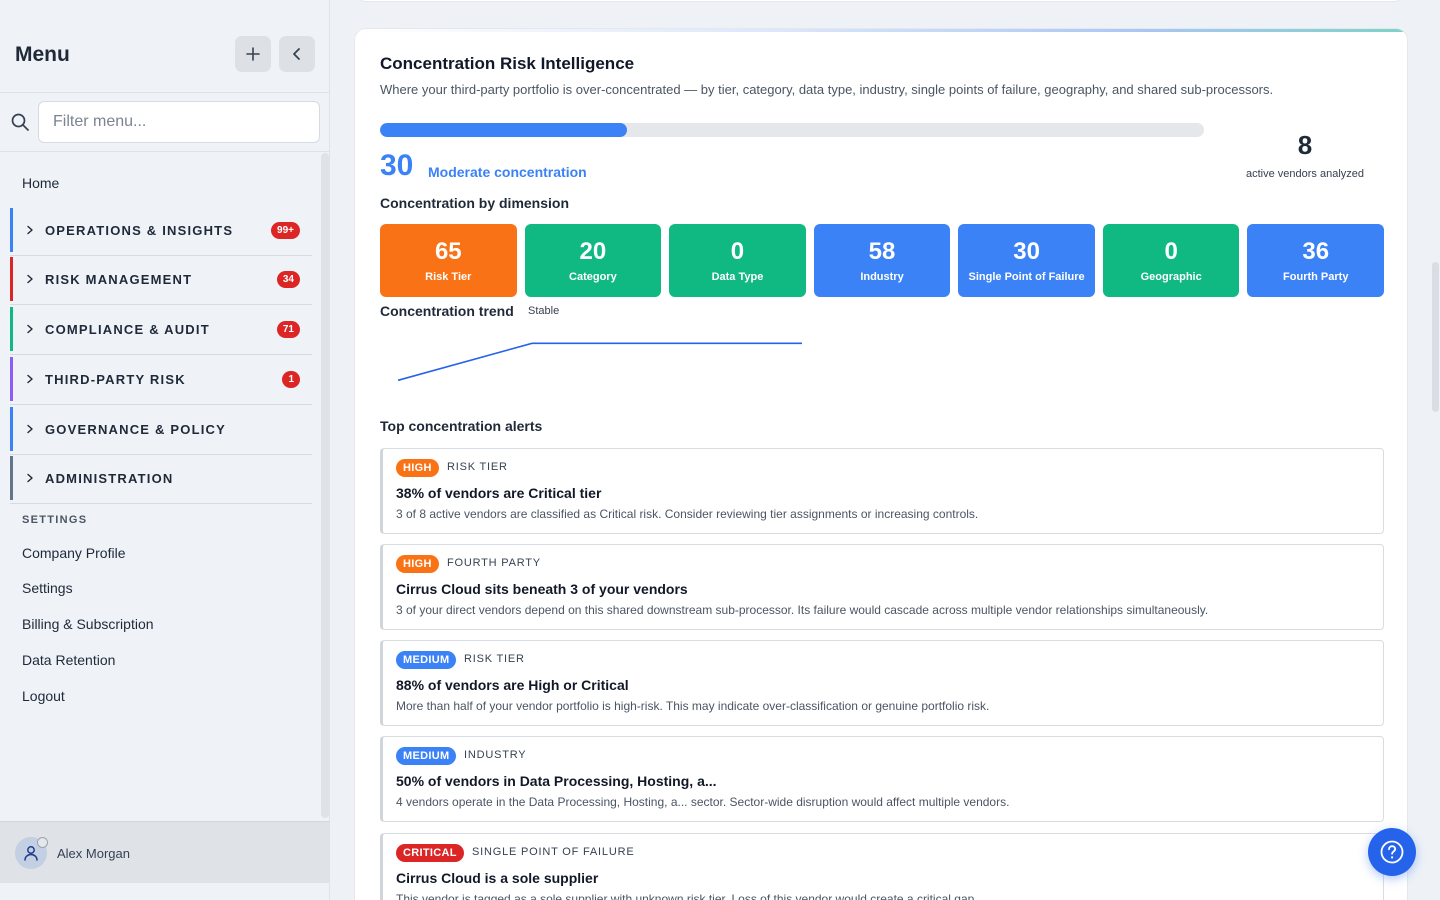 This screenshot has width=1440, height=900. I want to click on card-accent-bar, so click(881, 30).